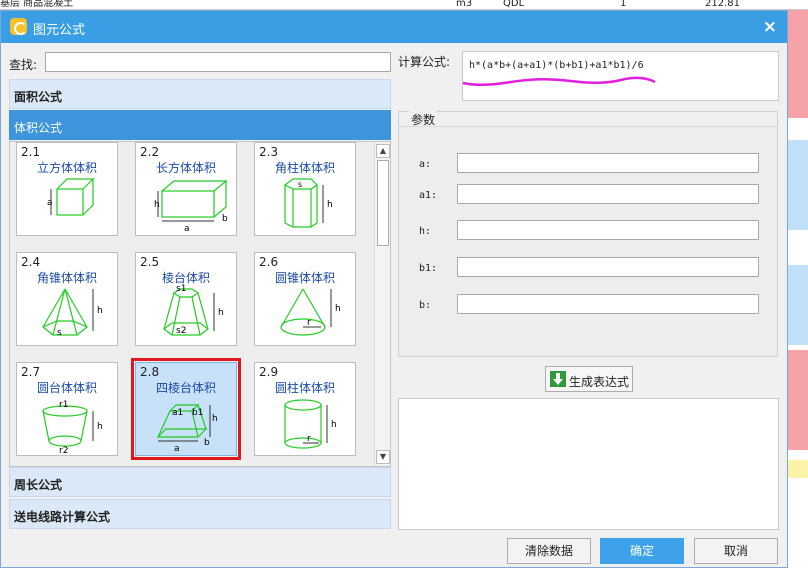 This screenshot has width=808, height=568. Describe the element at coordinates (770, 27) in the screenshot. I see `close-button: ×` at that location.